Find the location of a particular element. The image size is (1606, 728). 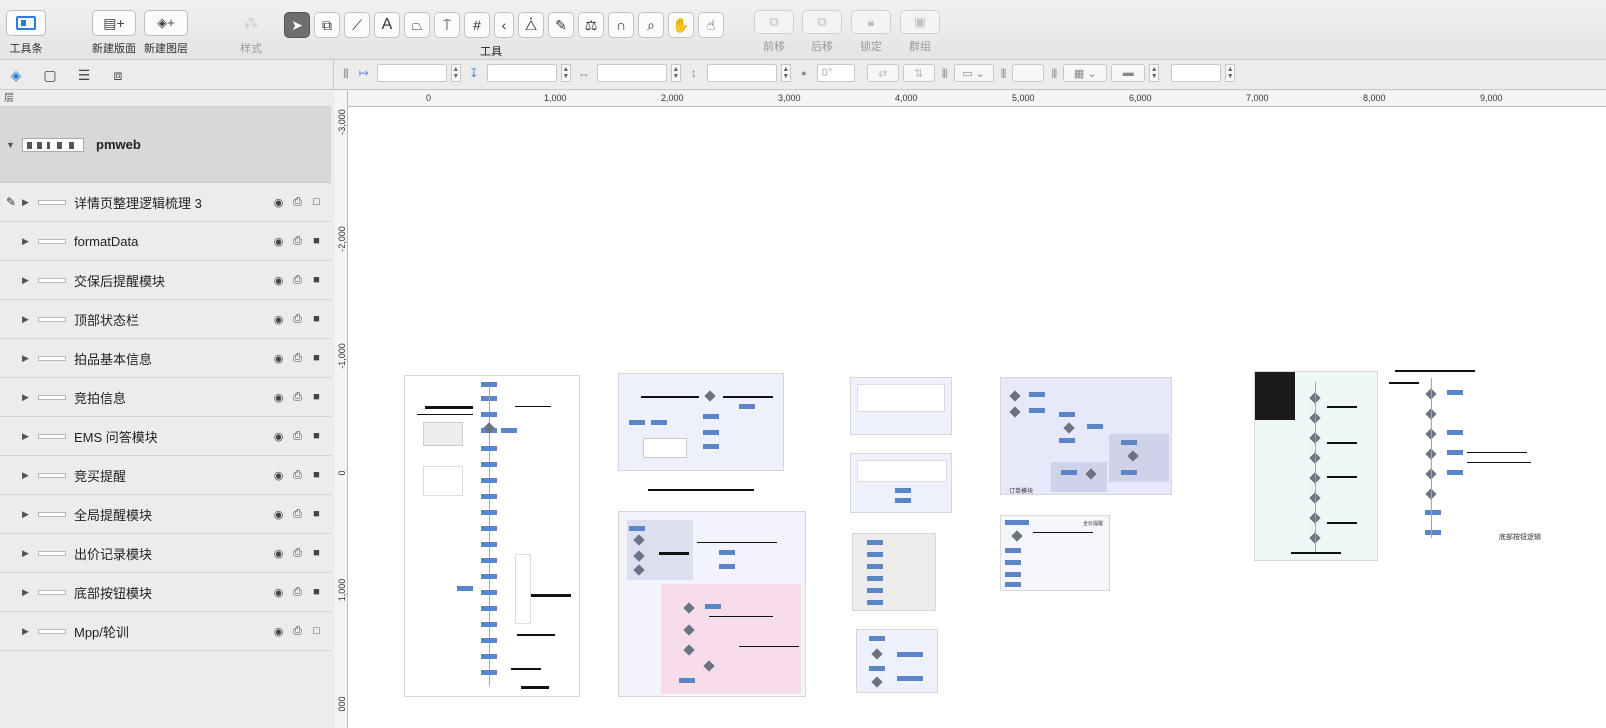

layer-row: ▶ 竞买提醒 ◉ ⎙ ■ is located at coordinates (165, 475).